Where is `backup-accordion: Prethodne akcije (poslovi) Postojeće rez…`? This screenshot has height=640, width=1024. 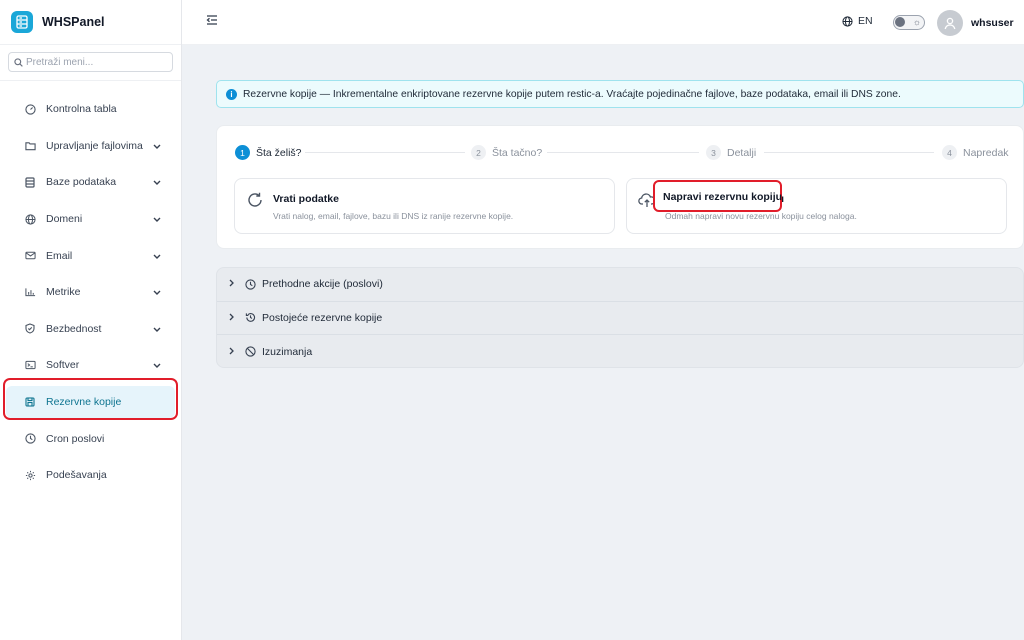 backup-accordion: Prethodne akcije (poslovi) Postojeće rez… is located at coordinates (620, 317).